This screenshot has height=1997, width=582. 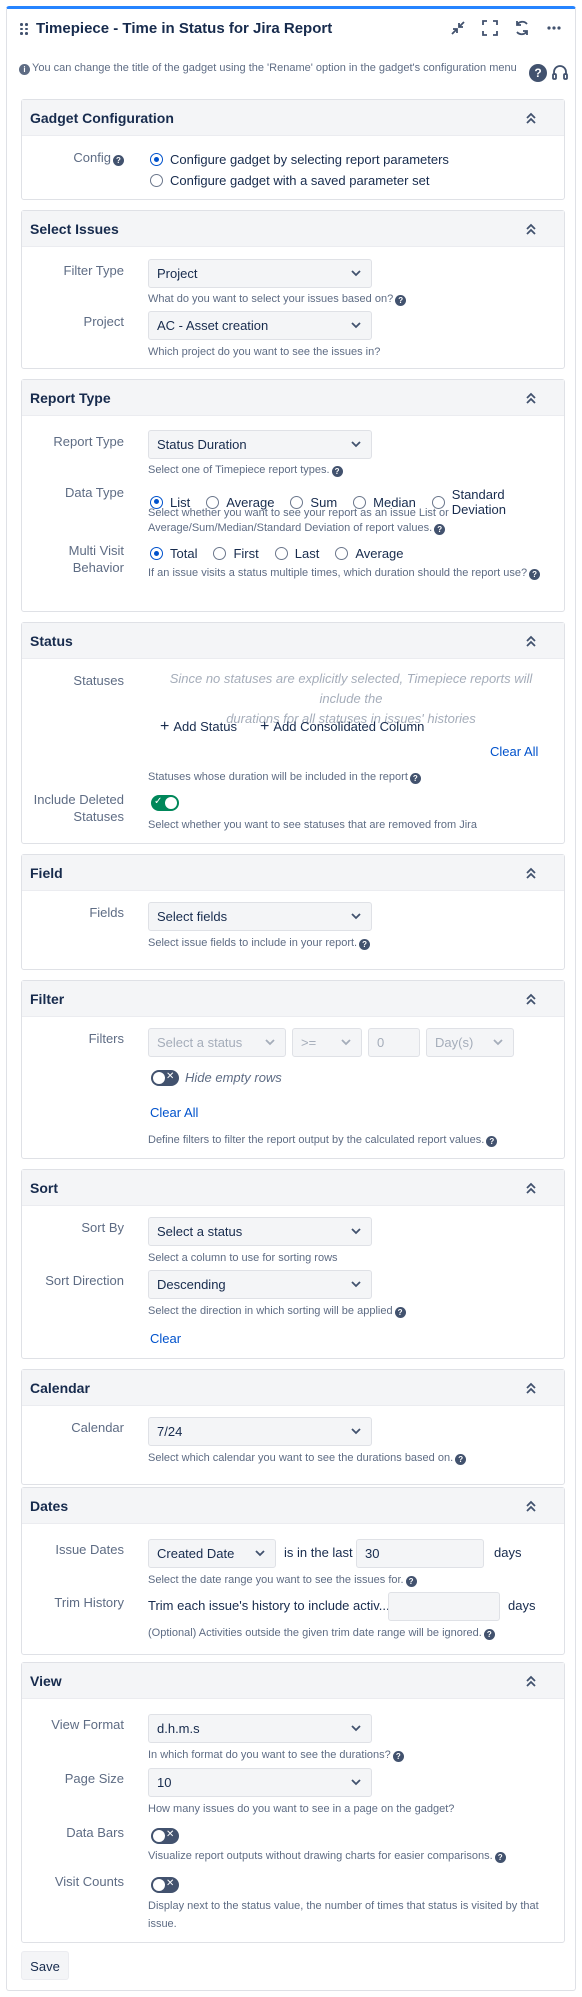 What do you see at coordinates (260, 1231) in the screenshot?
I see `sort-by-select: Select a status` at bounding box center [260, 1231].